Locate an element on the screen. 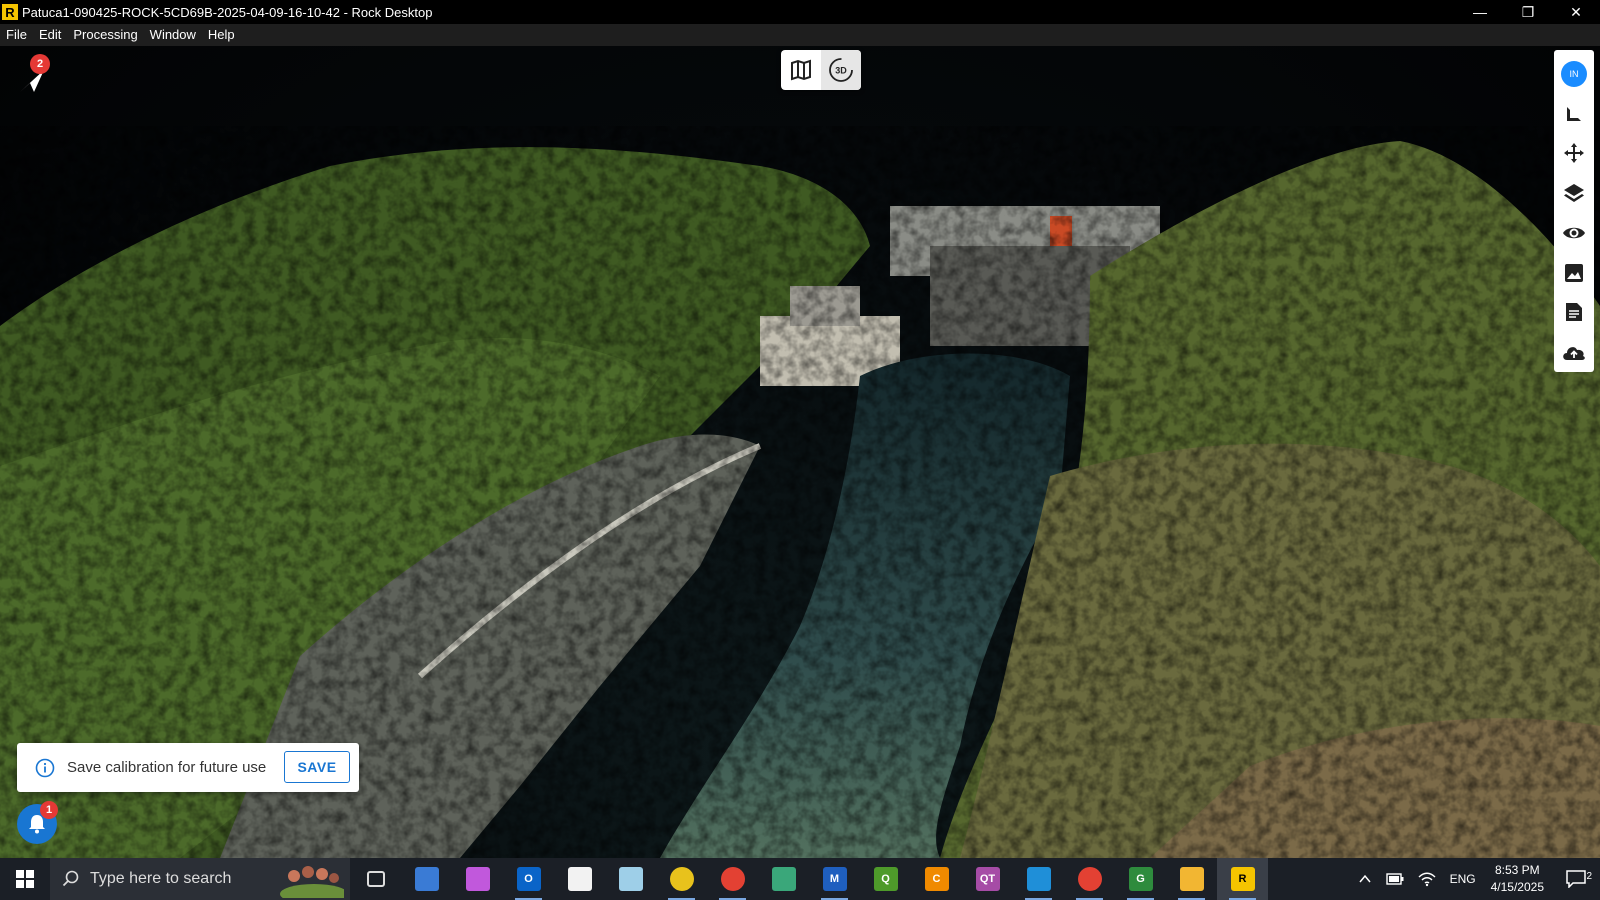 This screenshot has width=1600, height=900. windows-icon is located at coordinates (25, 879).